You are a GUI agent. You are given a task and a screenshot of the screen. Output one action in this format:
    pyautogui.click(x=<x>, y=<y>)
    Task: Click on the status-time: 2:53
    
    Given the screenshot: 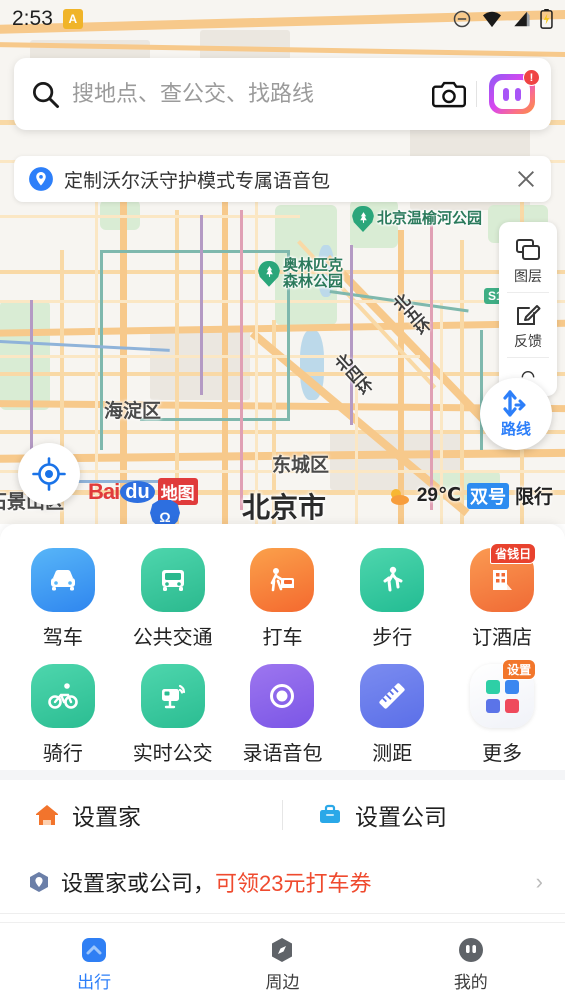 What is the action you would take?
    pyautogui.click(x=32, y=18)
    